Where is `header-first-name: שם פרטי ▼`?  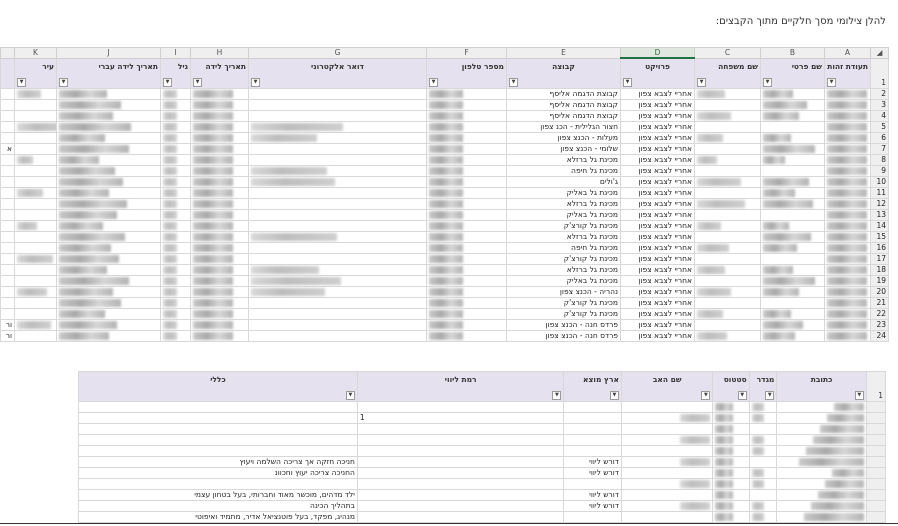
header-first-name: שם פרטי ▼ is located at coordinates (792, 73).